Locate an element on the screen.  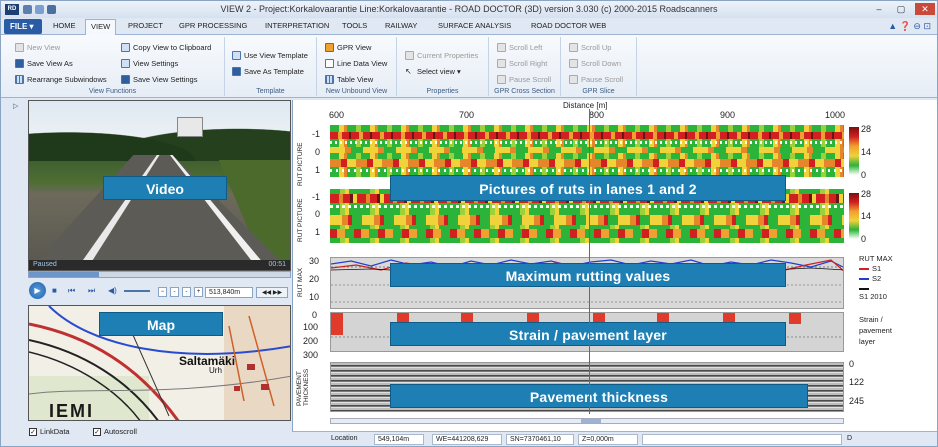
cursor-line is located at coordinates (589, 261).